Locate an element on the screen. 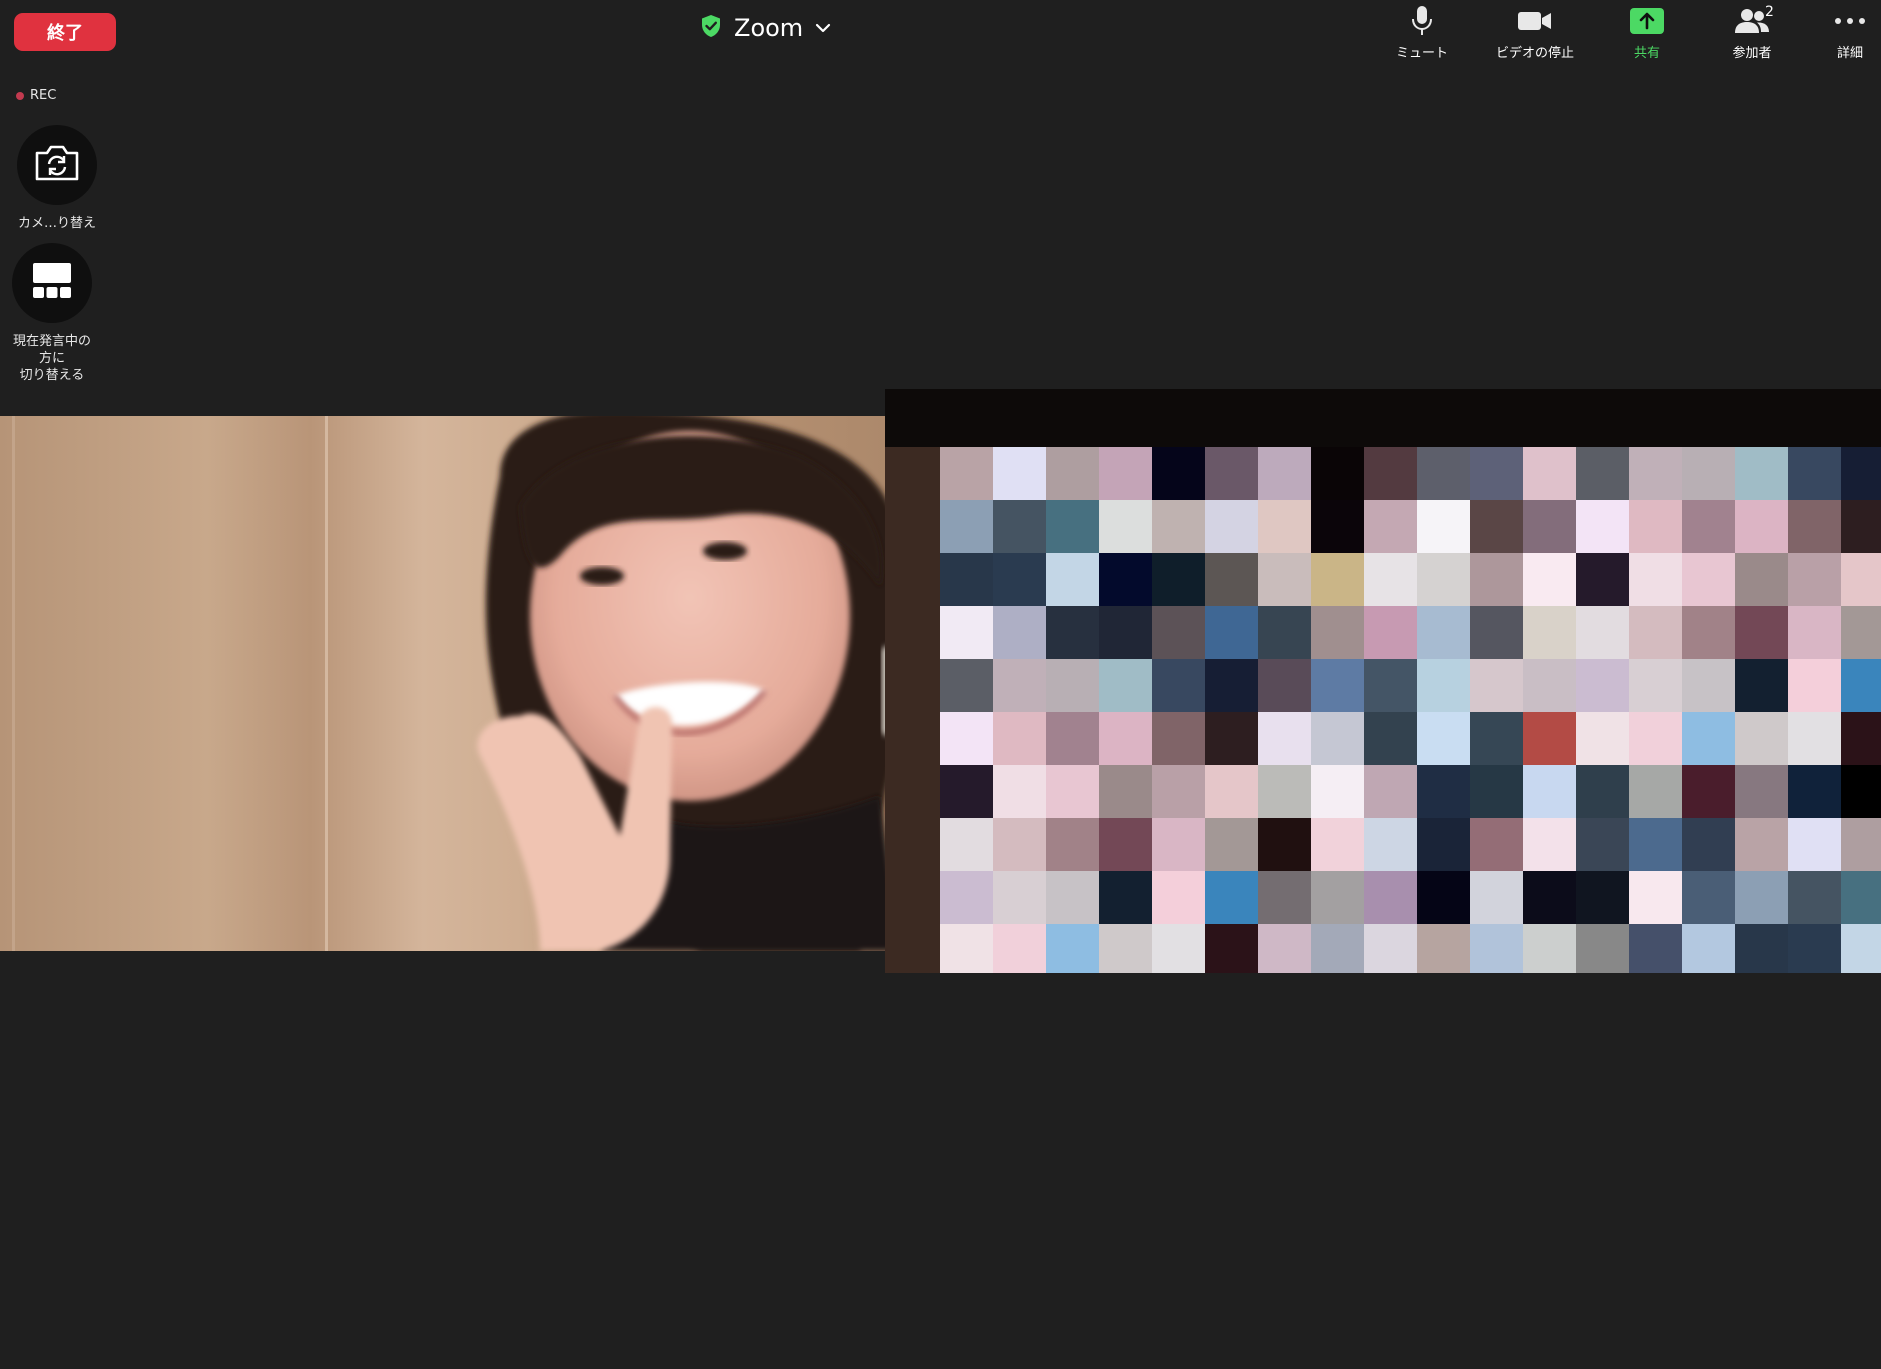 The image size is (1881, 1369). switch-camera-circle is located at coordinates (57, 165).